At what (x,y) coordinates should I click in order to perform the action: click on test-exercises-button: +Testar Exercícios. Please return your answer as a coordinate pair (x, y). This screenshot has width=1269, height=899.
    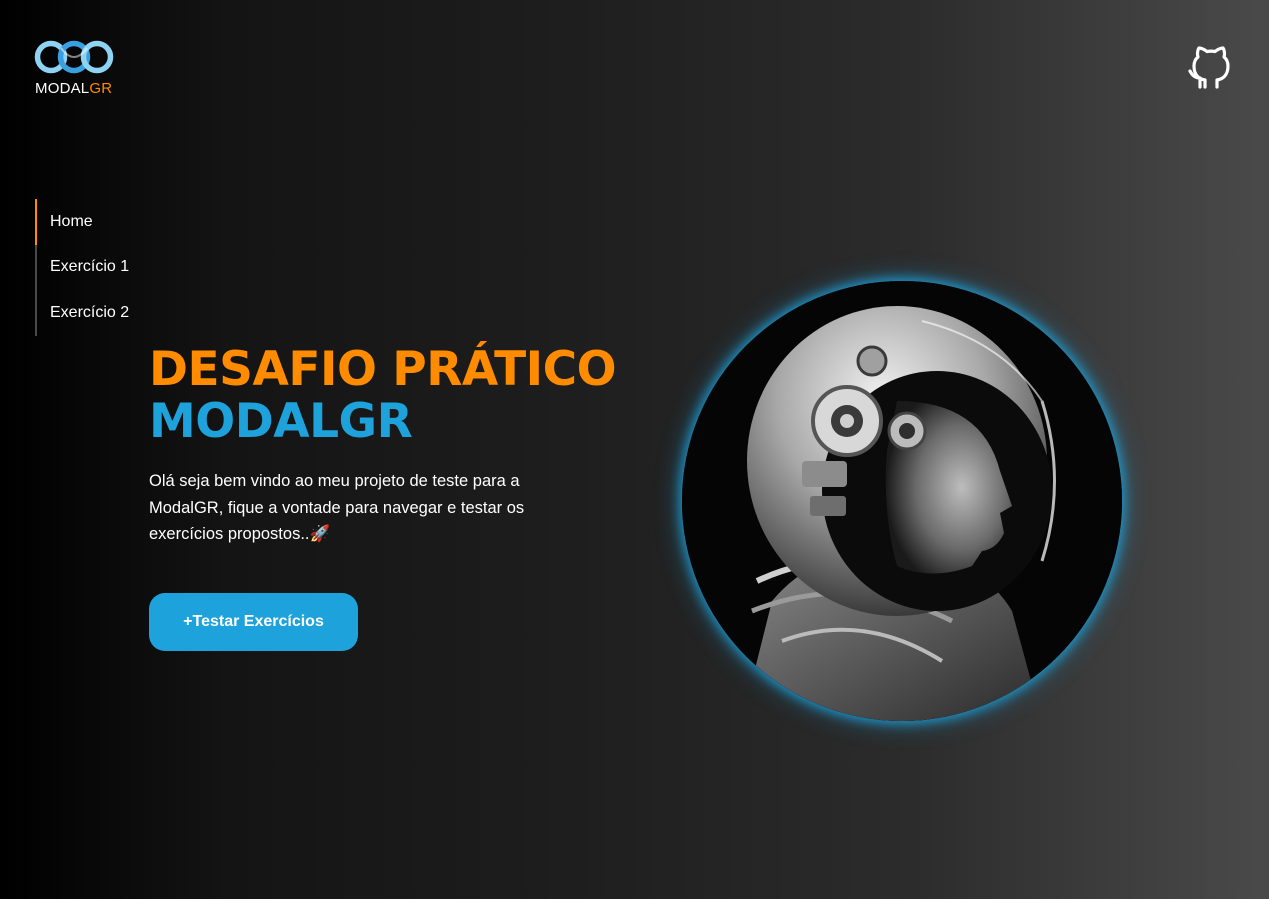
    Looking at the image, I should click on (253, 622).